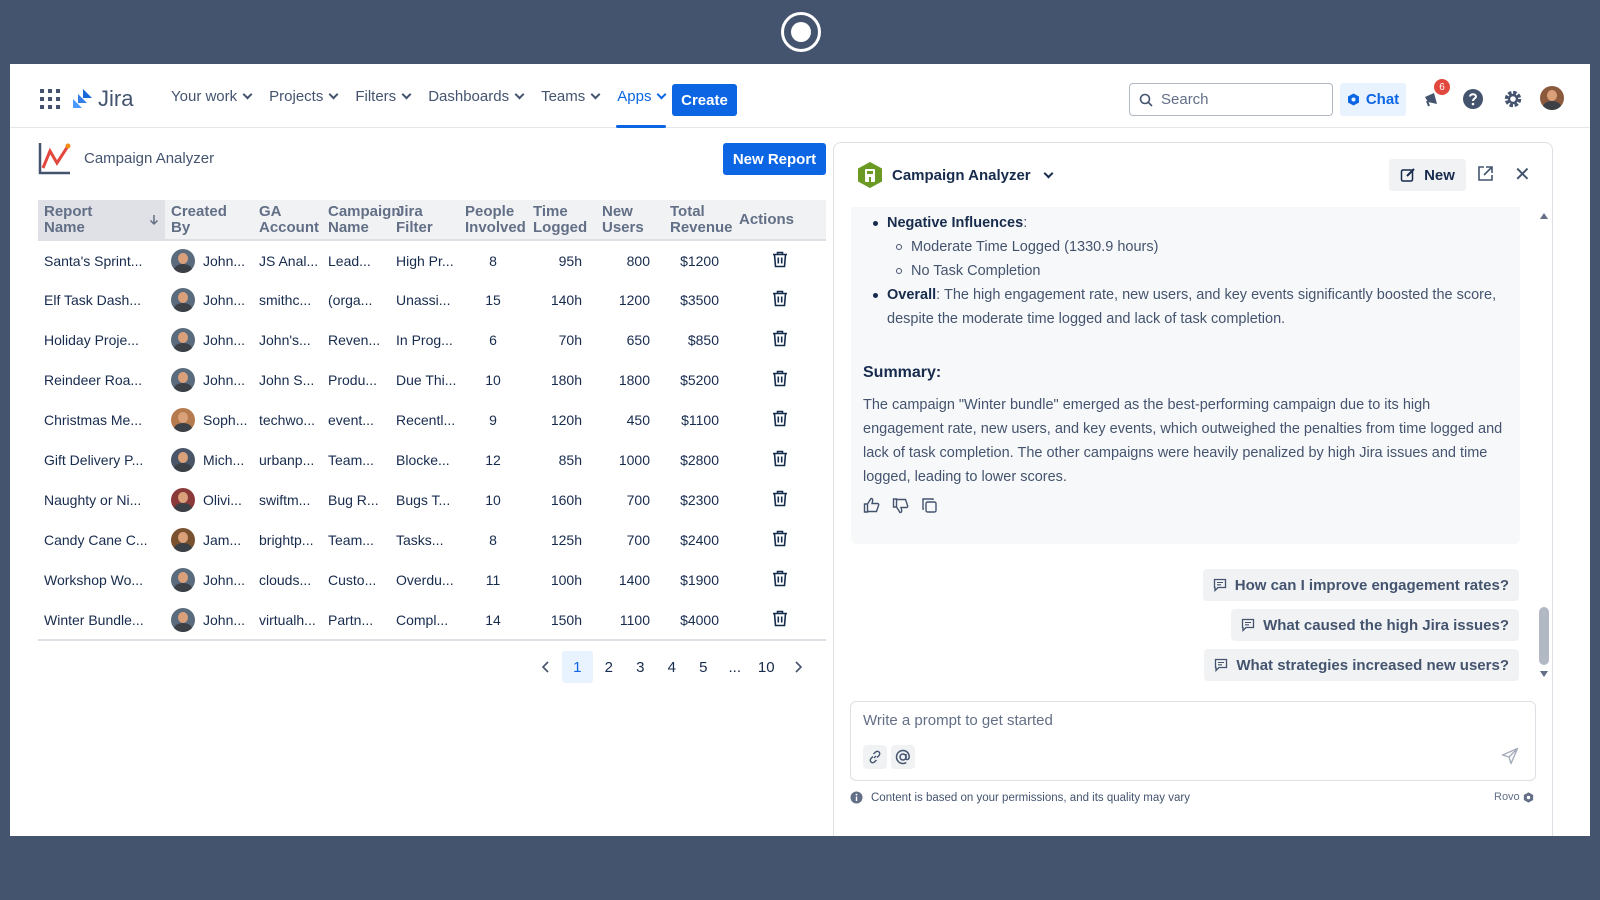 The width and height of the screenshot is (1600, 900). I want to click on suggested-prompt: What strategies increased new users?, so click(1361, 665).